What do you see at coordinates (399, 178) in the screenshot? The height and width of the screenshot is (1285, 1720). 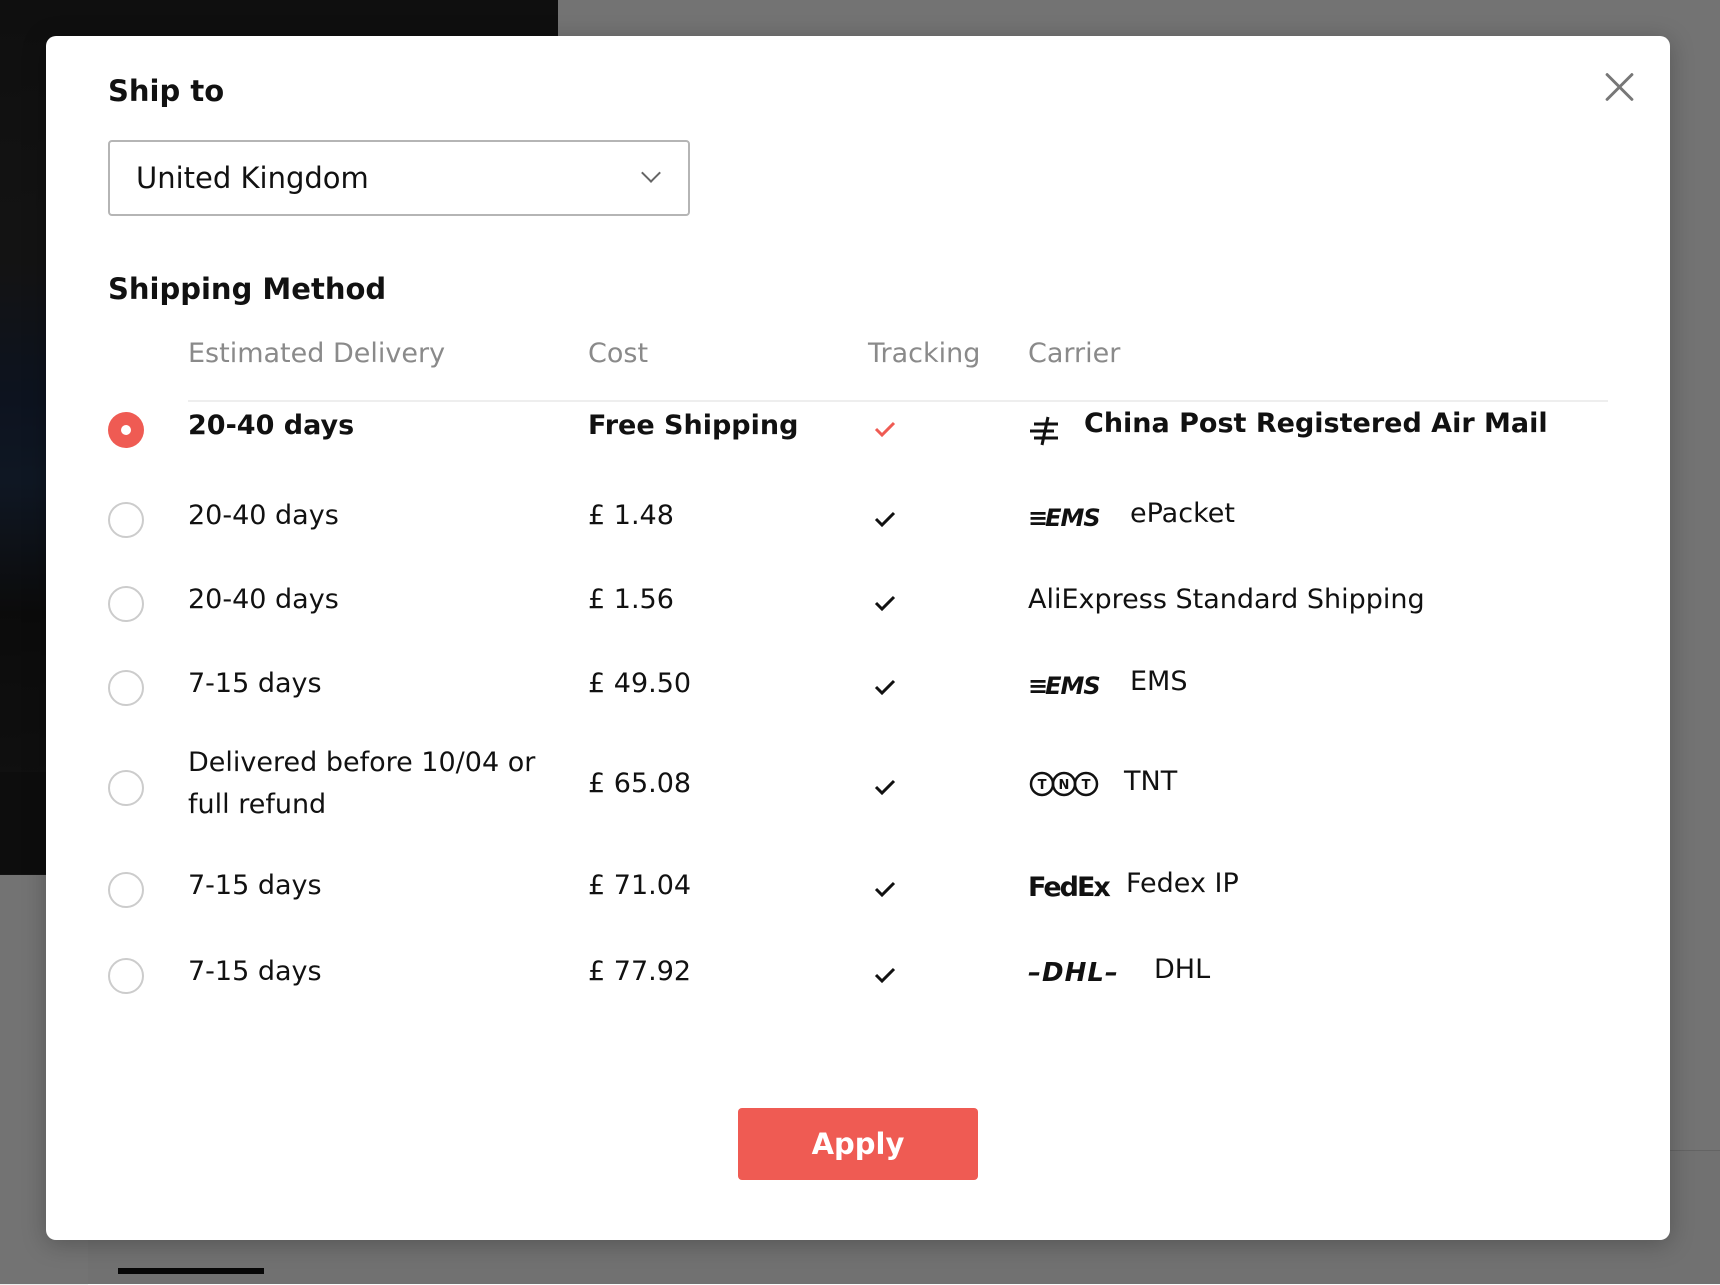 I see `country-select: United Kingdom` at bounding box center [399, 178].